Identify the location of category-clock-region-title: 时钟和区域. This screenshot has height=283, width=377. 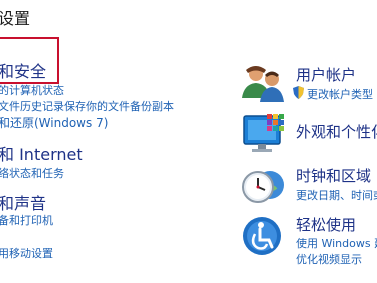
(333, 175).